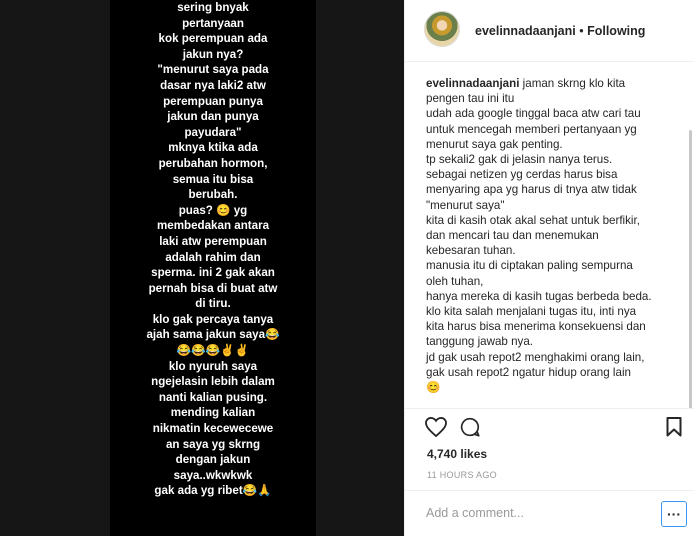 The width and height of the screenshot is (694, 536). What do you see at coordinates (213, 54) in the screenshot?
I see `story-line: jakun nya?` at bounding box center [213, 54].